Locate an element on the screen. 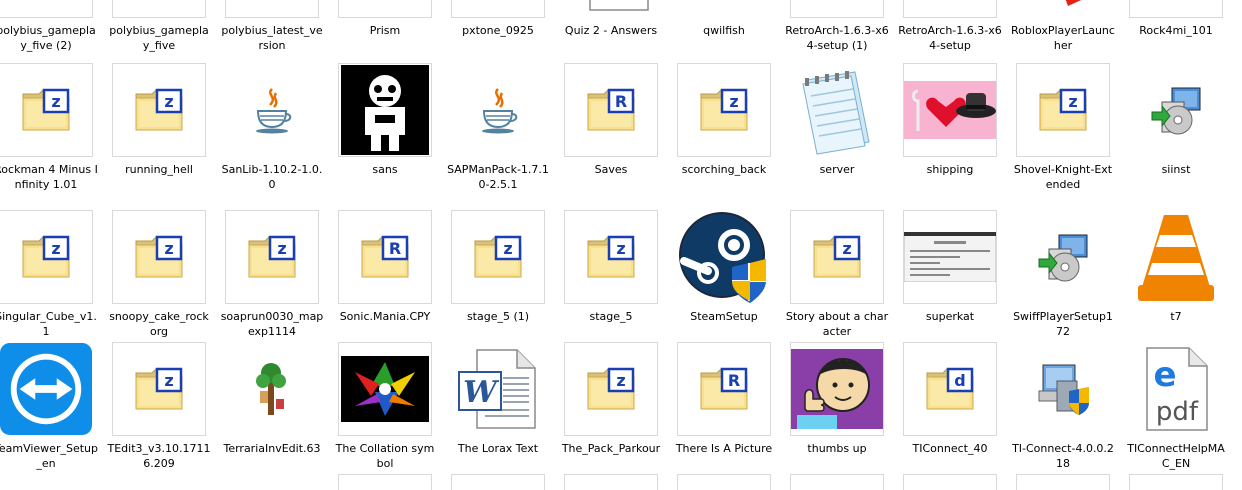  file-item: z Shovel-Knight-Extended is located at coordinates (1063, 133).